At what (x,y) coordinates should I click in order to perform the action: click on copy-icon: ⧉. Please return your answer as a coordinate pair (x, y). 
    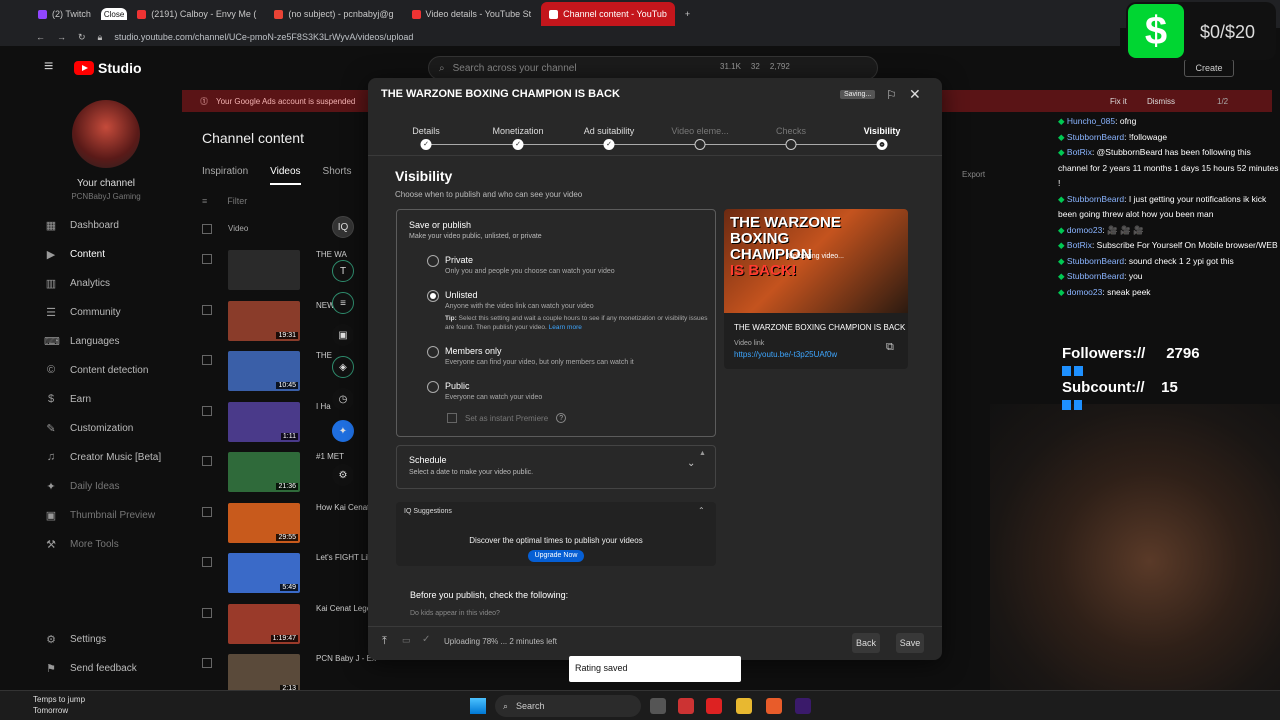
    Looking at the image, I should click on (890, 347).